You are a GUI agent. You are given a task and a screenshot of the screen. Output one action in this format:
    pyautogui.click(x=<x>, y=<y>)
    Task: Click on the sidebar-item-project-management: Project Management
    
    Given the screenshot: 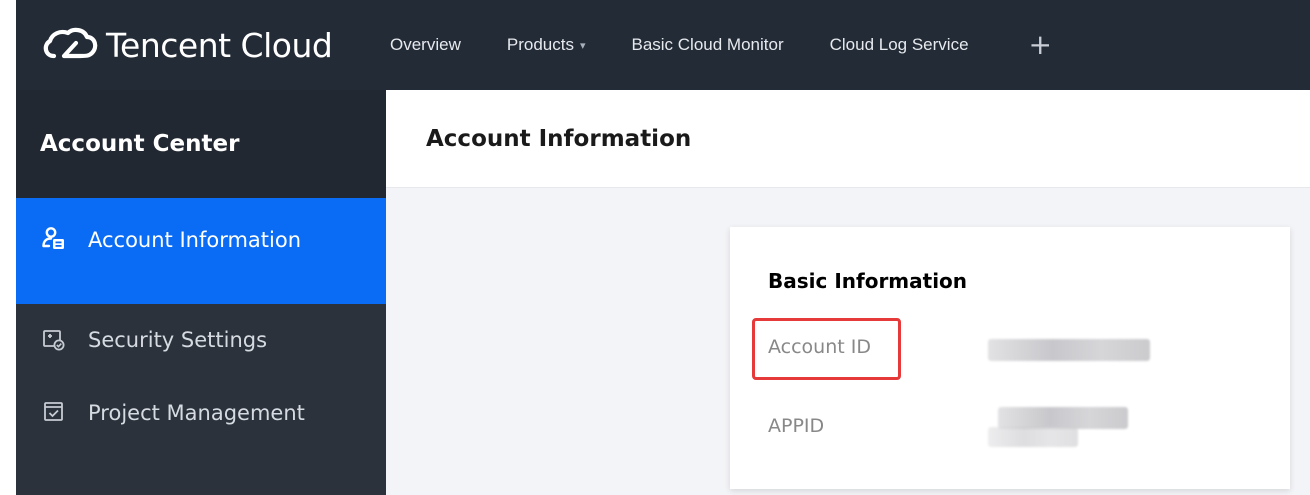 What is the action you would take?
    pyautogui.click(x=201, y=430)
    